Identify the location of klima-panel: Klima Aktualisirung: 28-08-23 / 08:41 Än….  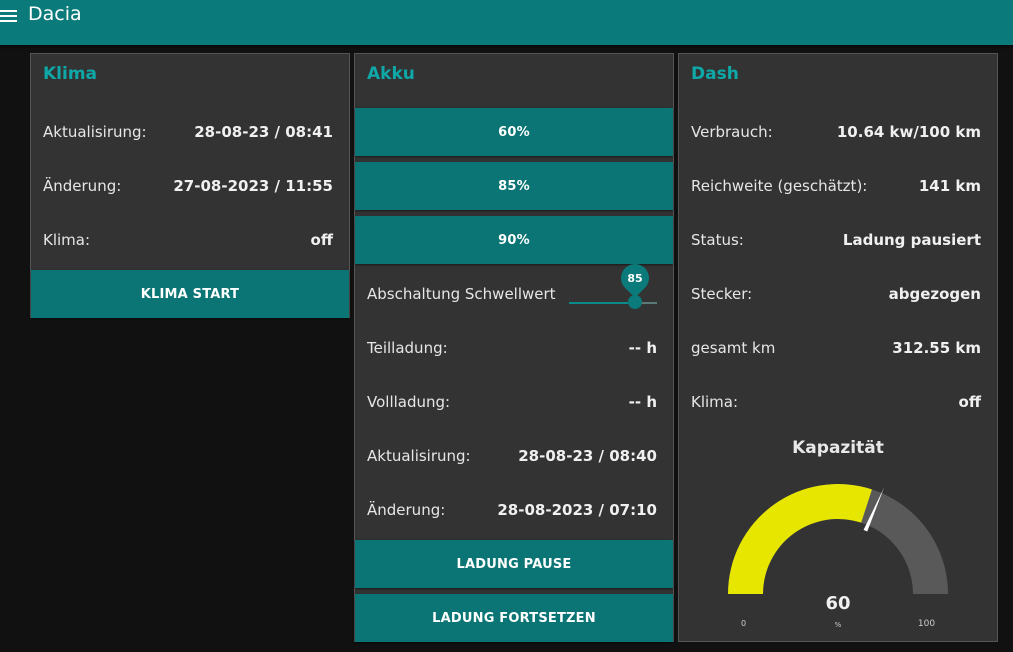
(190, 185).